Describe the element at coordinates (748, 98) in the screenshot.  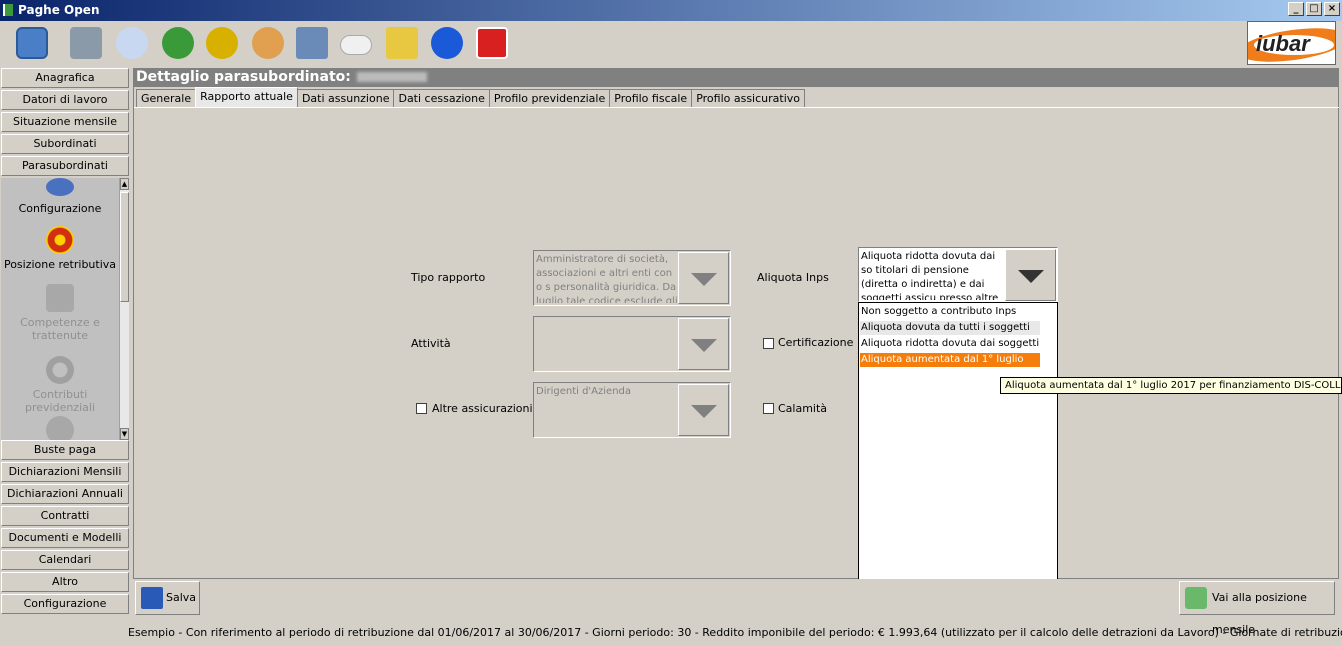
I see `tab-profilo-assicurativo: Profilo assicurativo` at that location.